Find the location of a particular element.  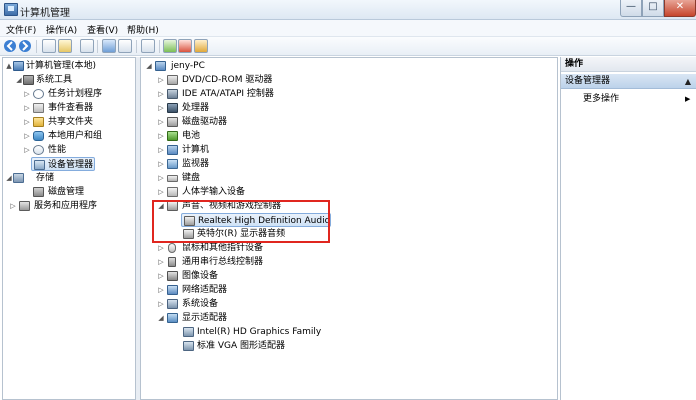

window-title: 计算机管理 is located at coordinates (45, 13).